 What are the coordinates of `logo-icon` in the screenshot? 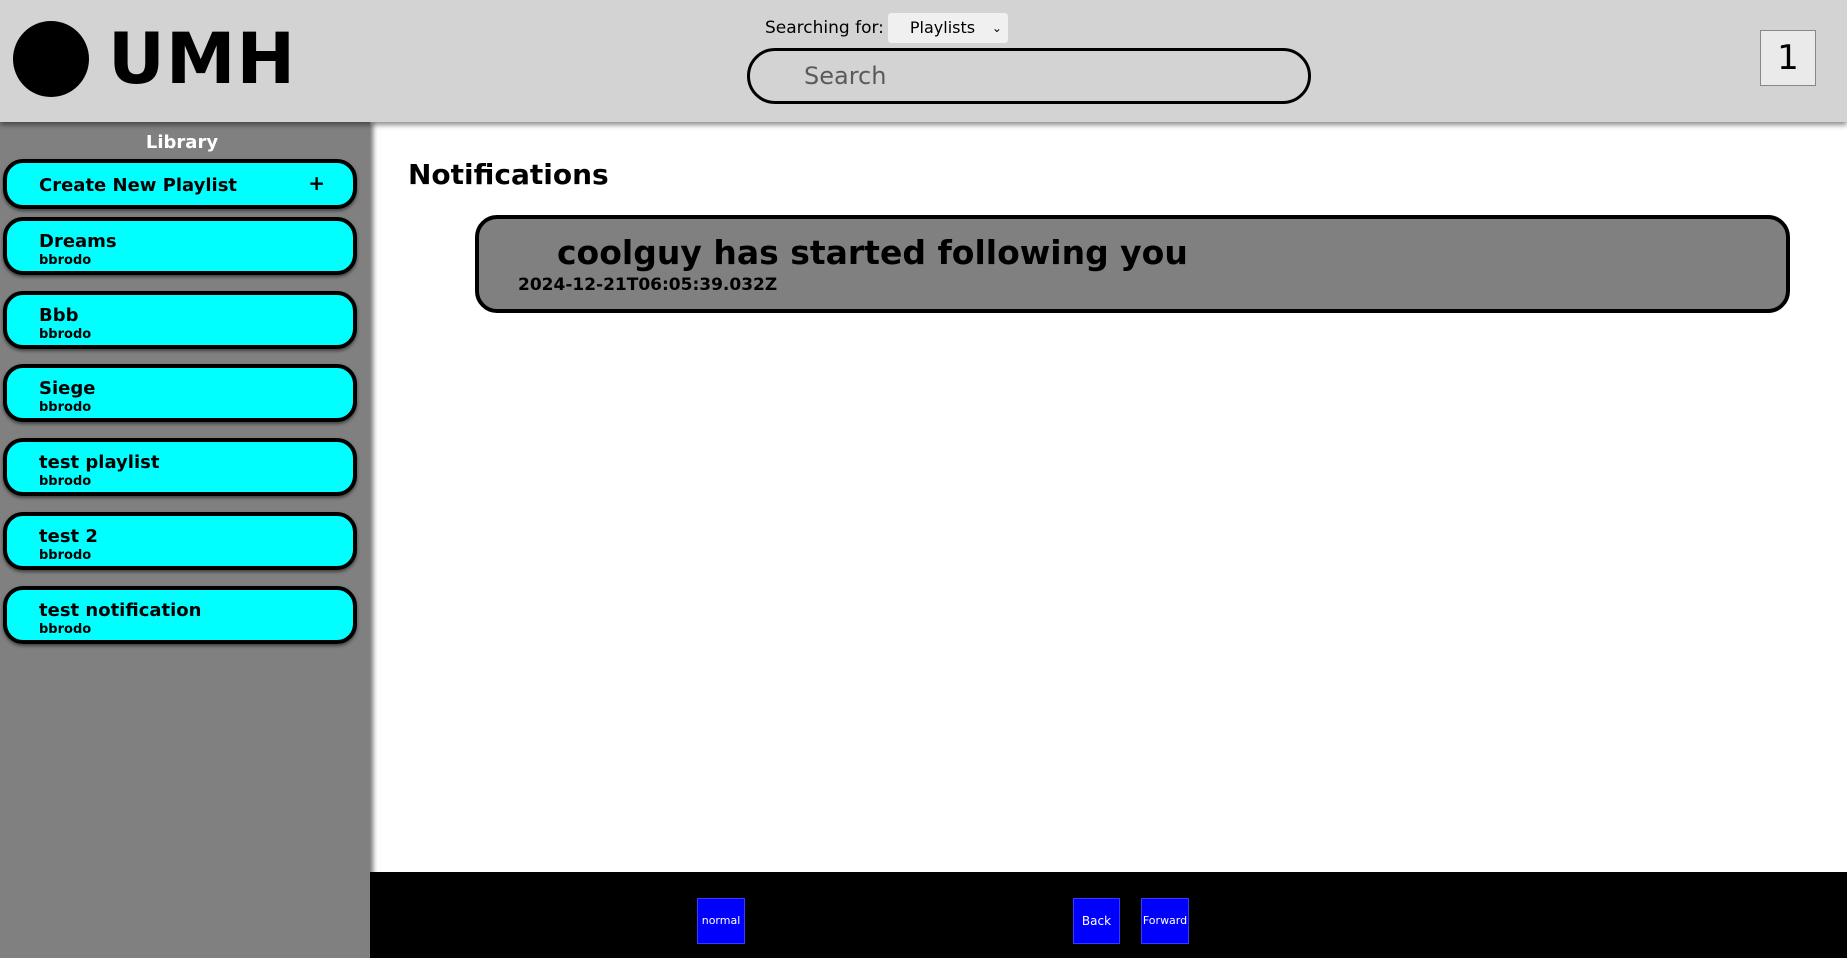 It's located at (51, 59).